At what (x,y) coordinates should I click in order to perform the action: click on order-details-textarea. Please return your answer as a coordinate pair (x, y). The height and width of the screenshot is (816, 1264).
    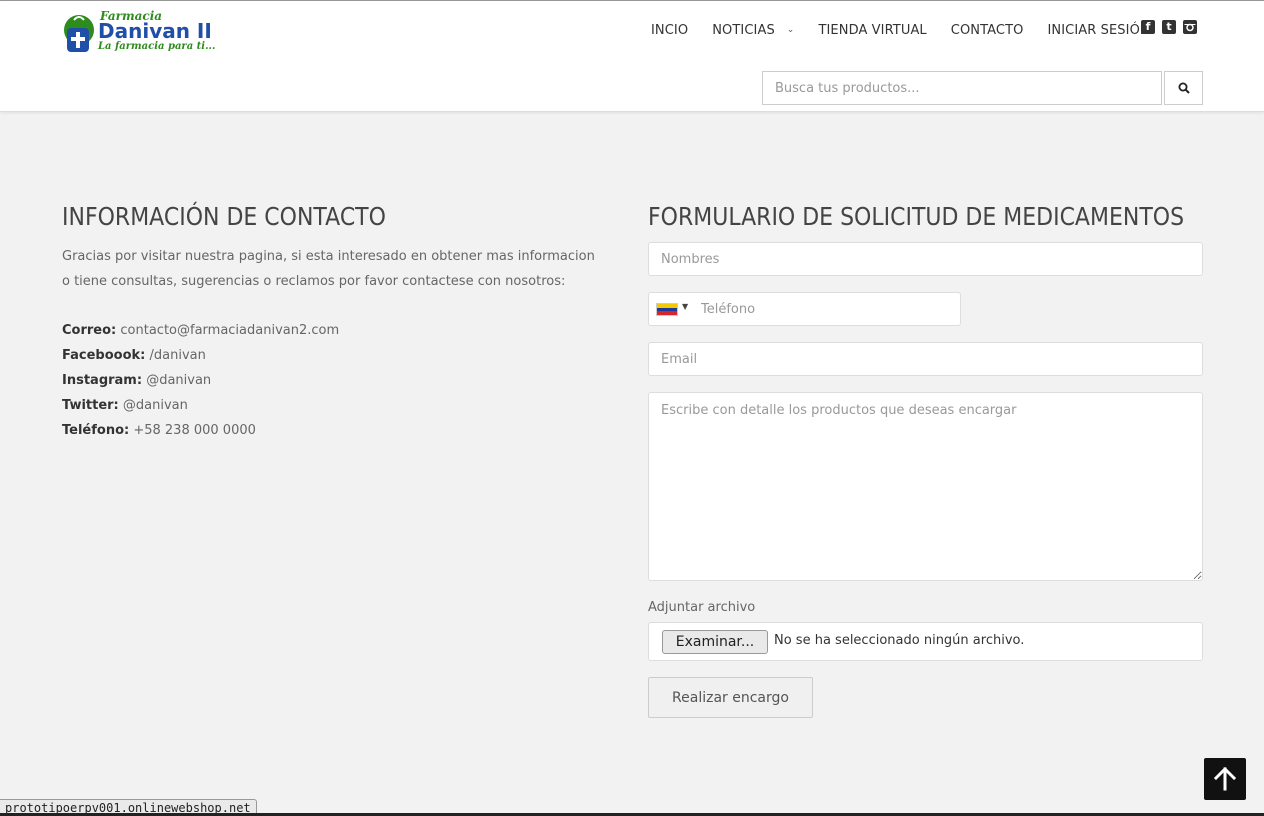
    Looking at the image, I should click on (925, 486).